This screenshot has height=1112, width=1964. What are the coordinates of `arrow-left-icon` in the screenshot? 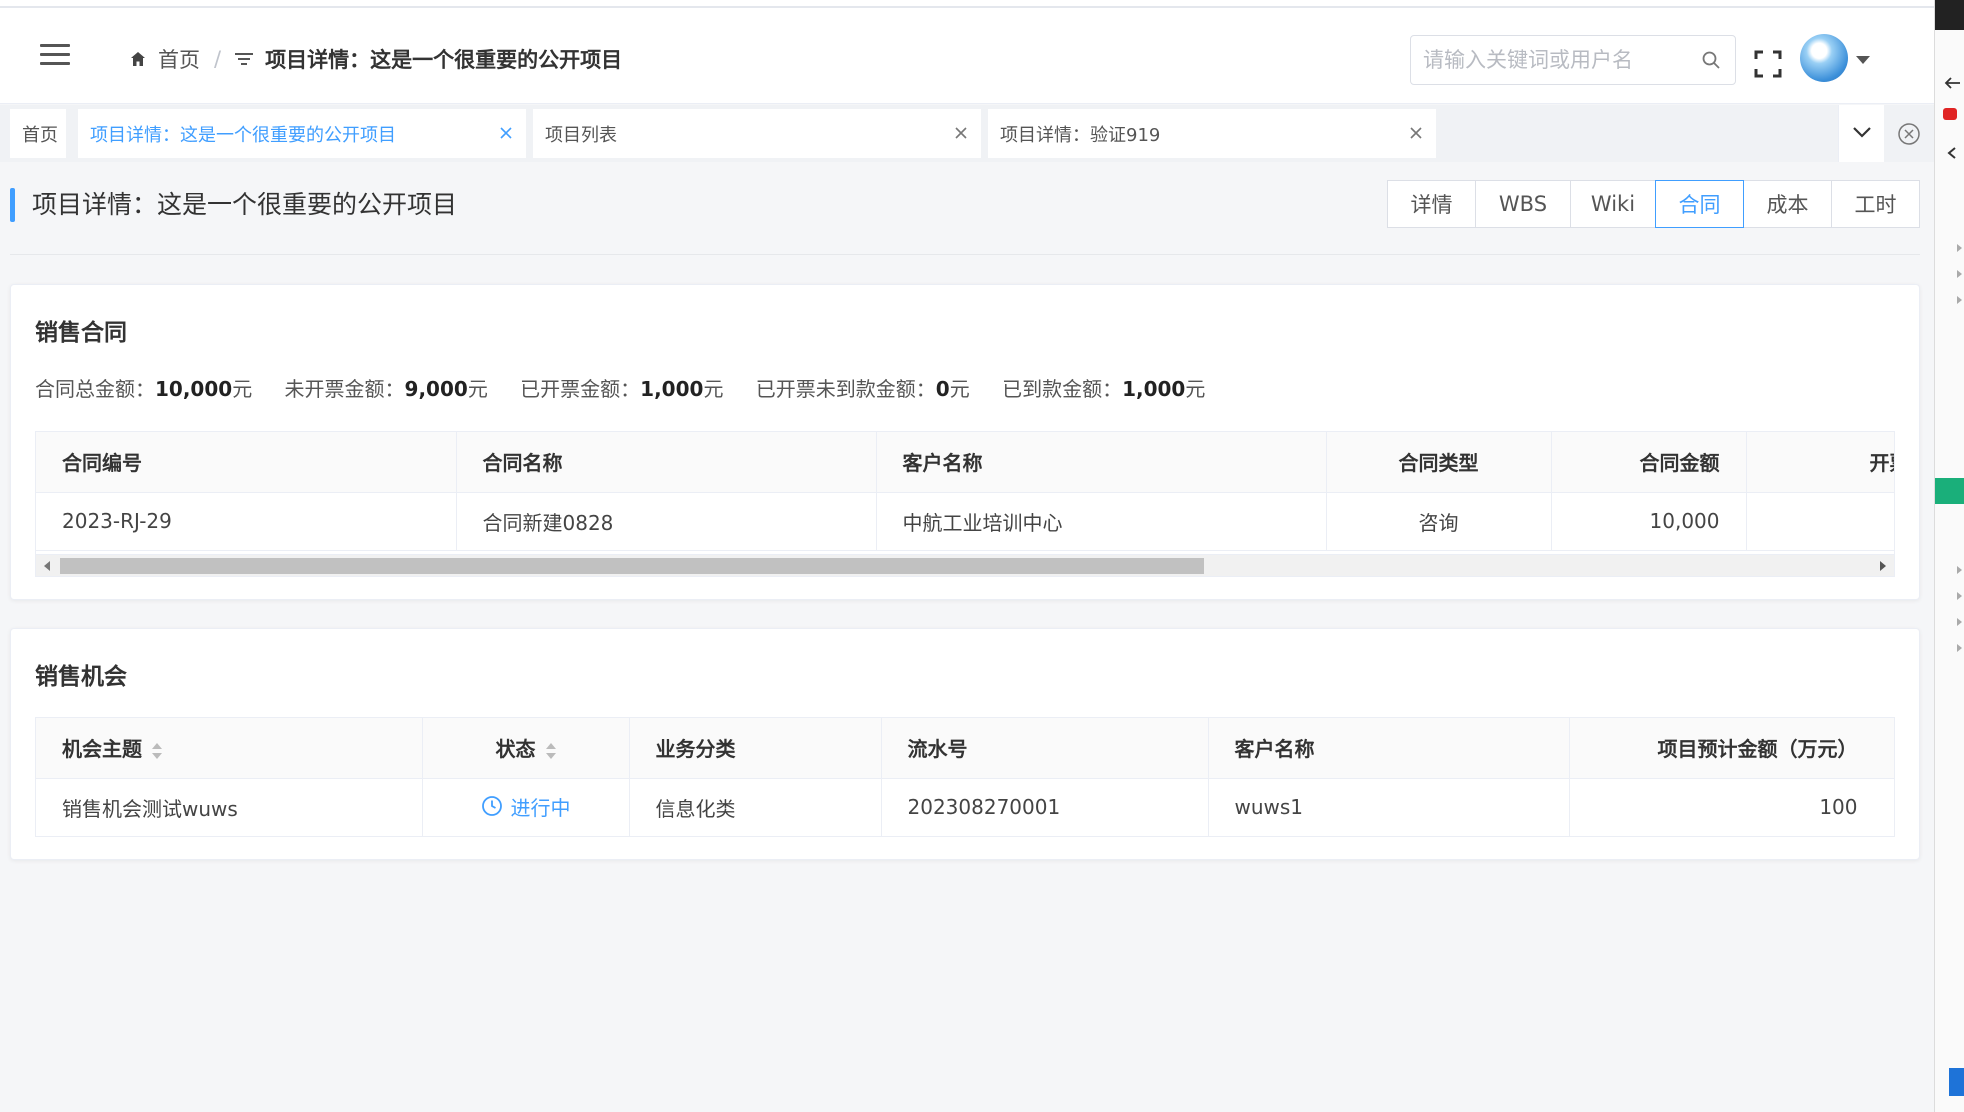 It's located at (1952, 83).